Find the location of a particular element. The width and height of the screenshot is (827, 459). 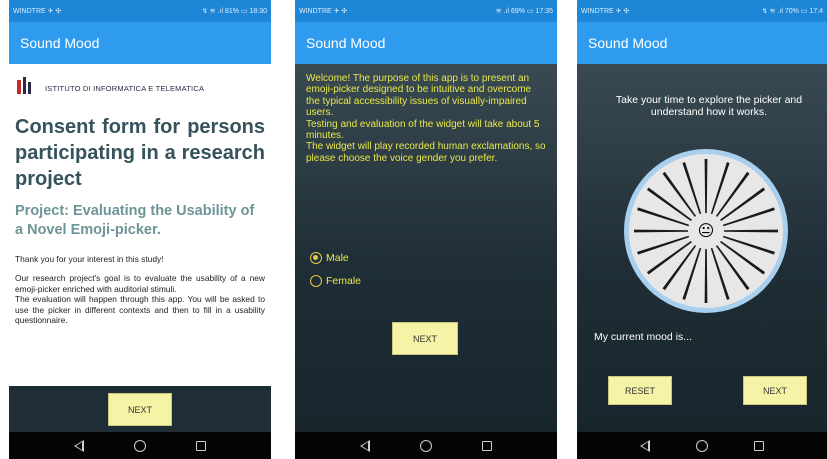

status-indicators: ≋ .ıl 69% ▭ 17:35 is located at coordinates (524, 11).